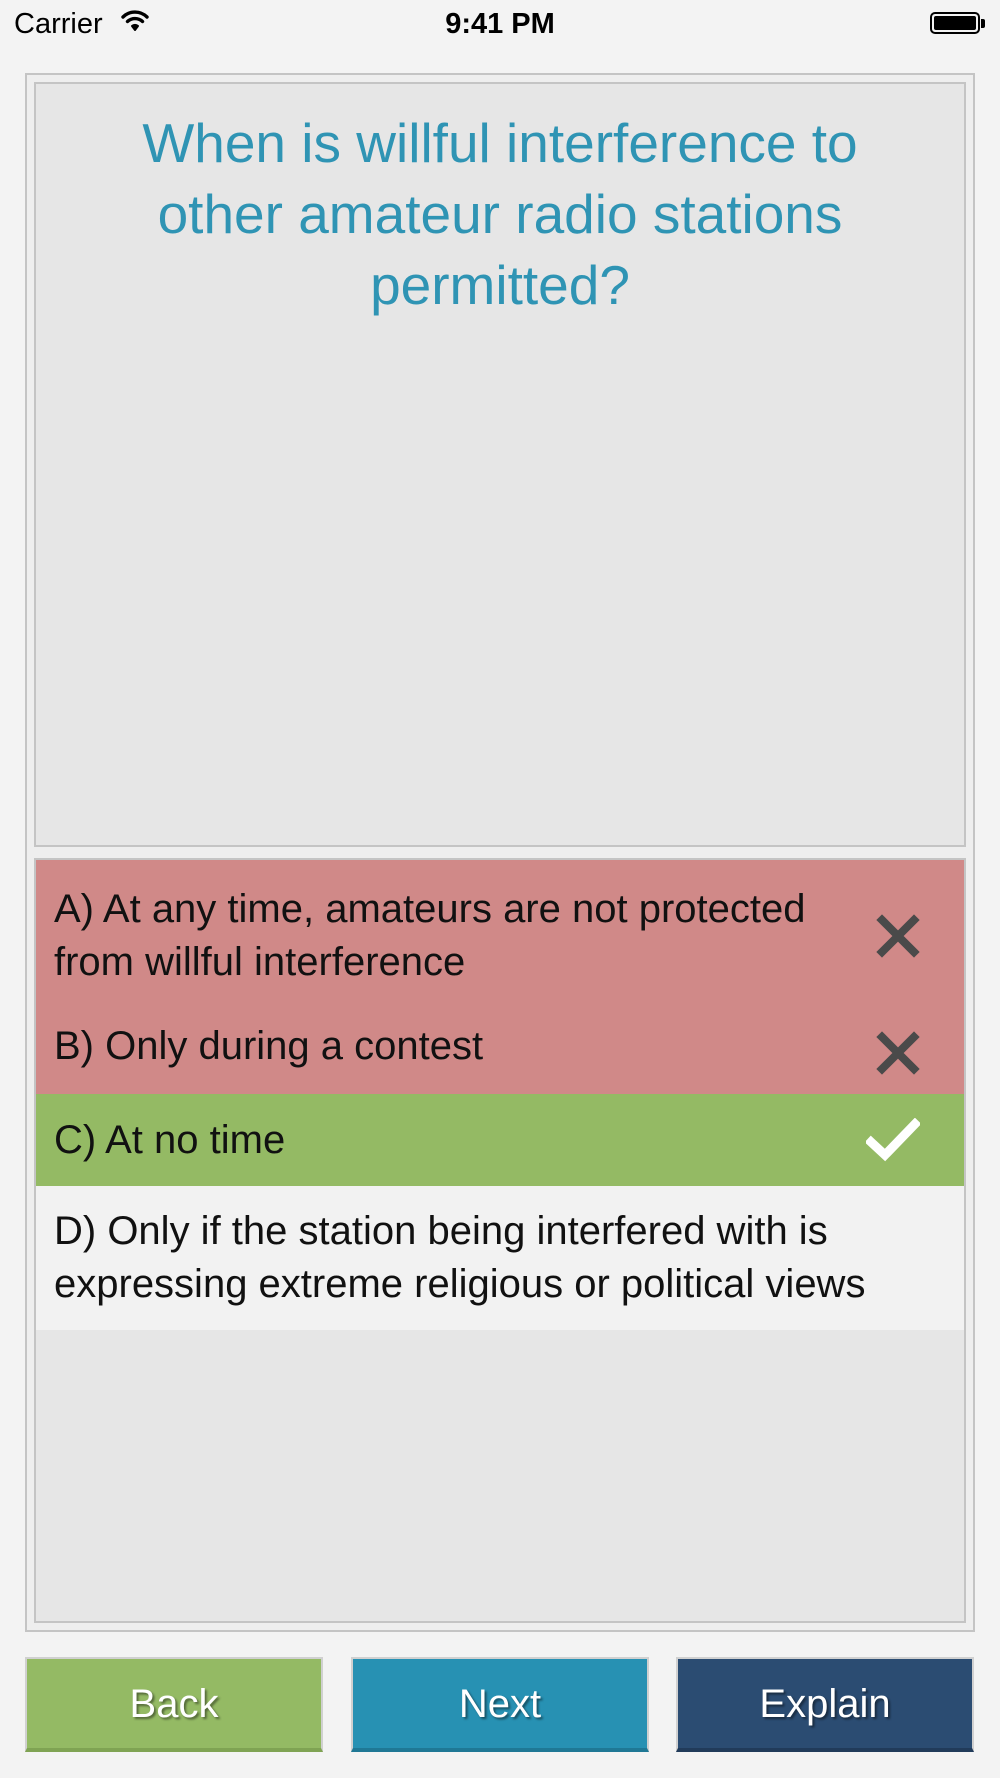 The image size is (1000, 1778). What do you see at coordinates (500, 1704) in the screenshot?
I see `next-button: Next` at bounding box center [500, 1704].